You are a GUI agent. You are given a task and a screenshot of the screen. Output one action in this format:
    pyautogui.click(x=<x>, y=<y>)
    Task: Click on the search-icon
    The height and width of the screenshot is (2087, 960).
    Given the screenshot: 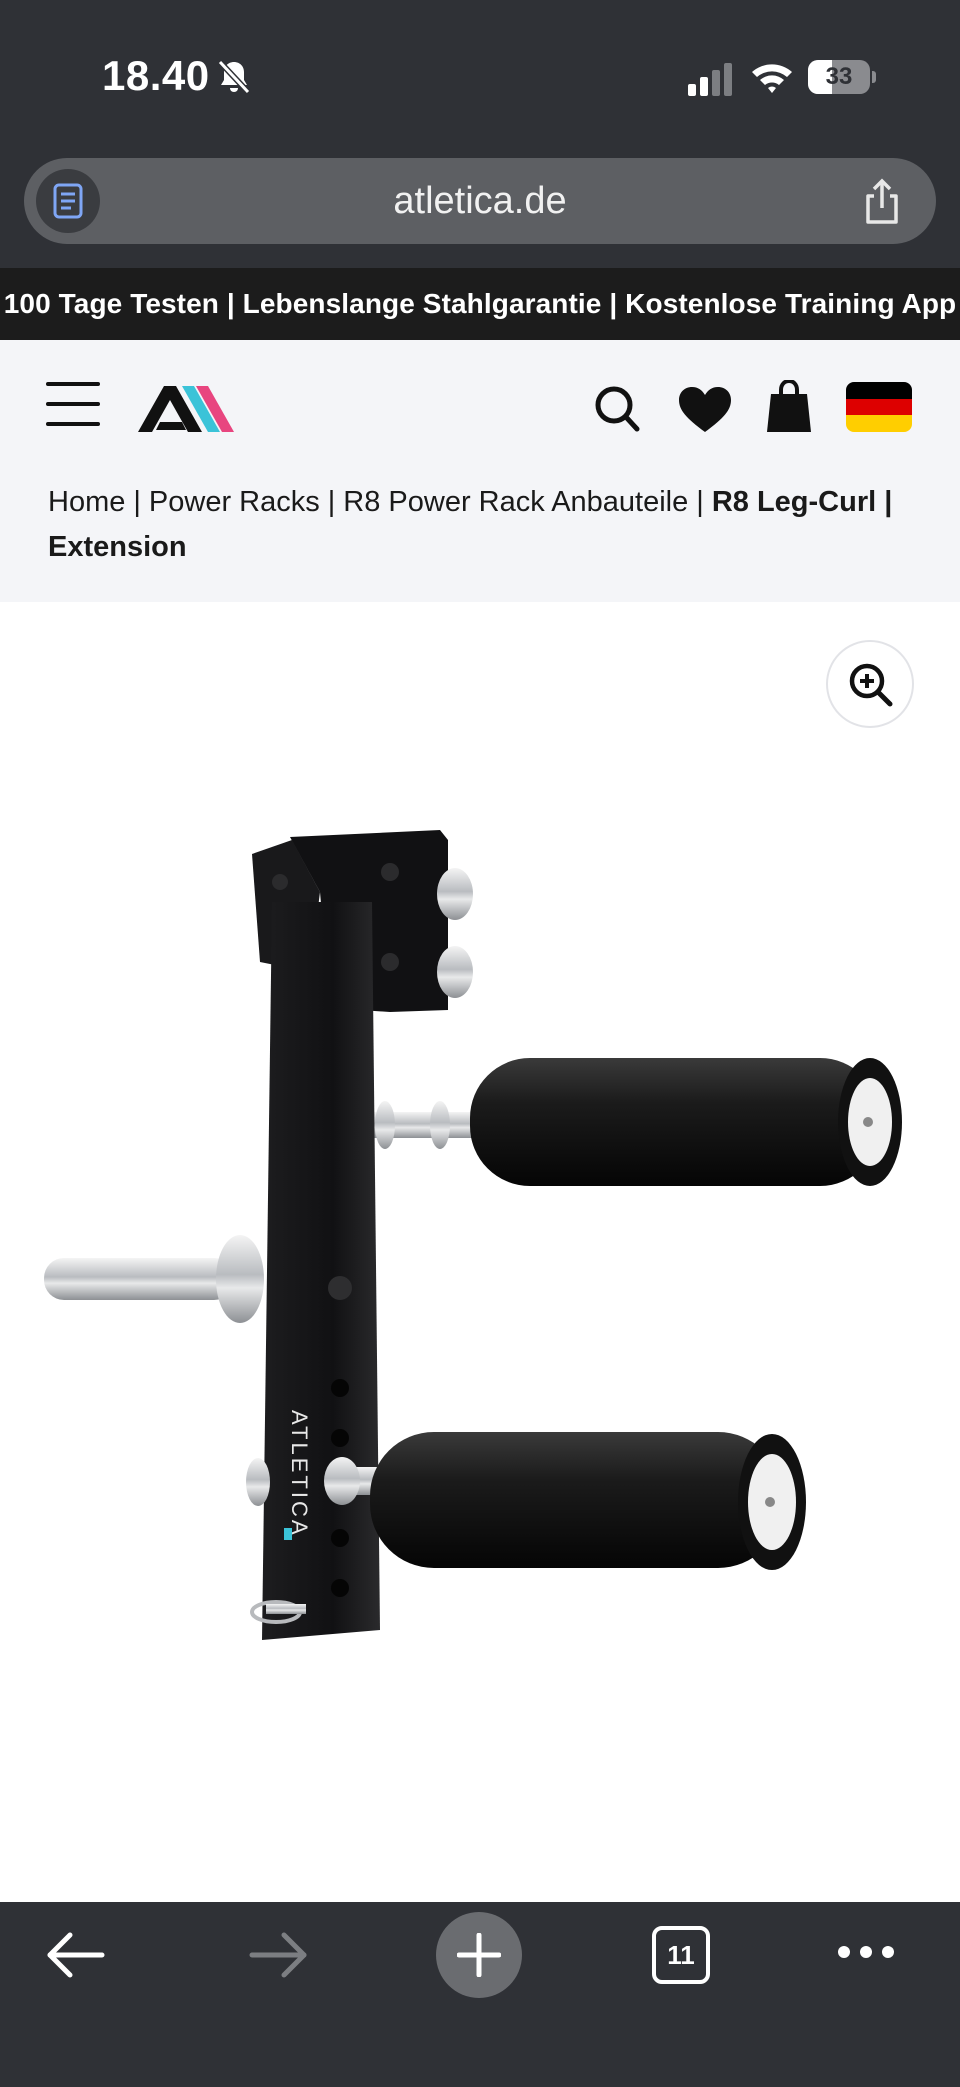 What is the action you would take?
    pyautogui.click(x=617, y=408)
    